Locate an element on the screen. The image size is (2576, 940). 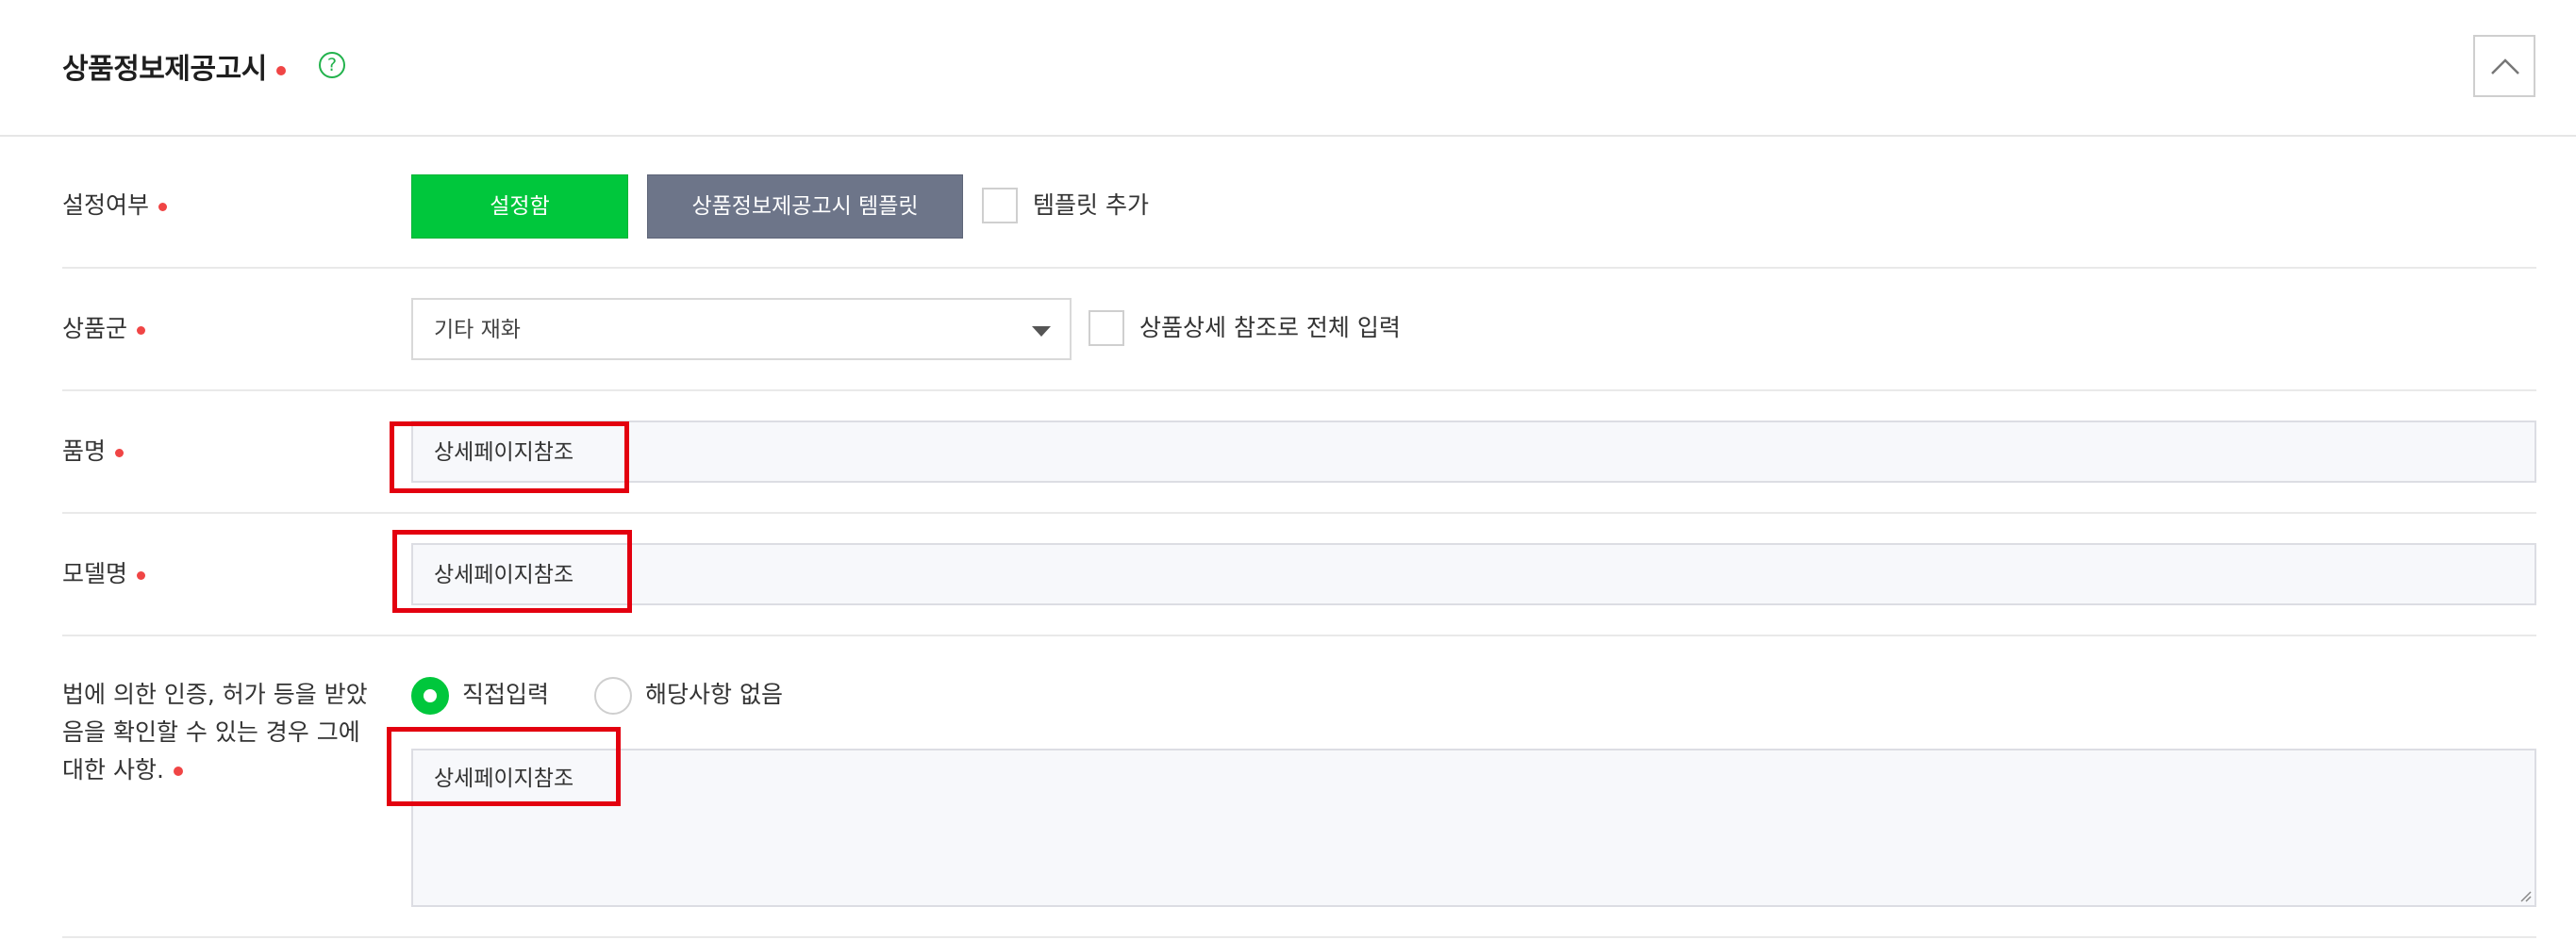
radio-direct-input-label: 직접입력 is located at coordinates (506, 694).